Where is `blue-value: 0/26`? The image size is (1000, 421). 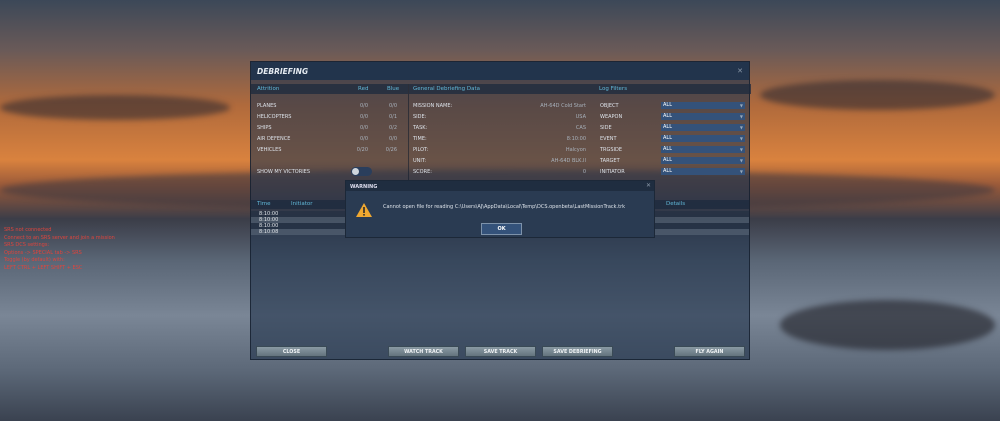
blue-value: 0/26 is located at coordinates (391, 150).